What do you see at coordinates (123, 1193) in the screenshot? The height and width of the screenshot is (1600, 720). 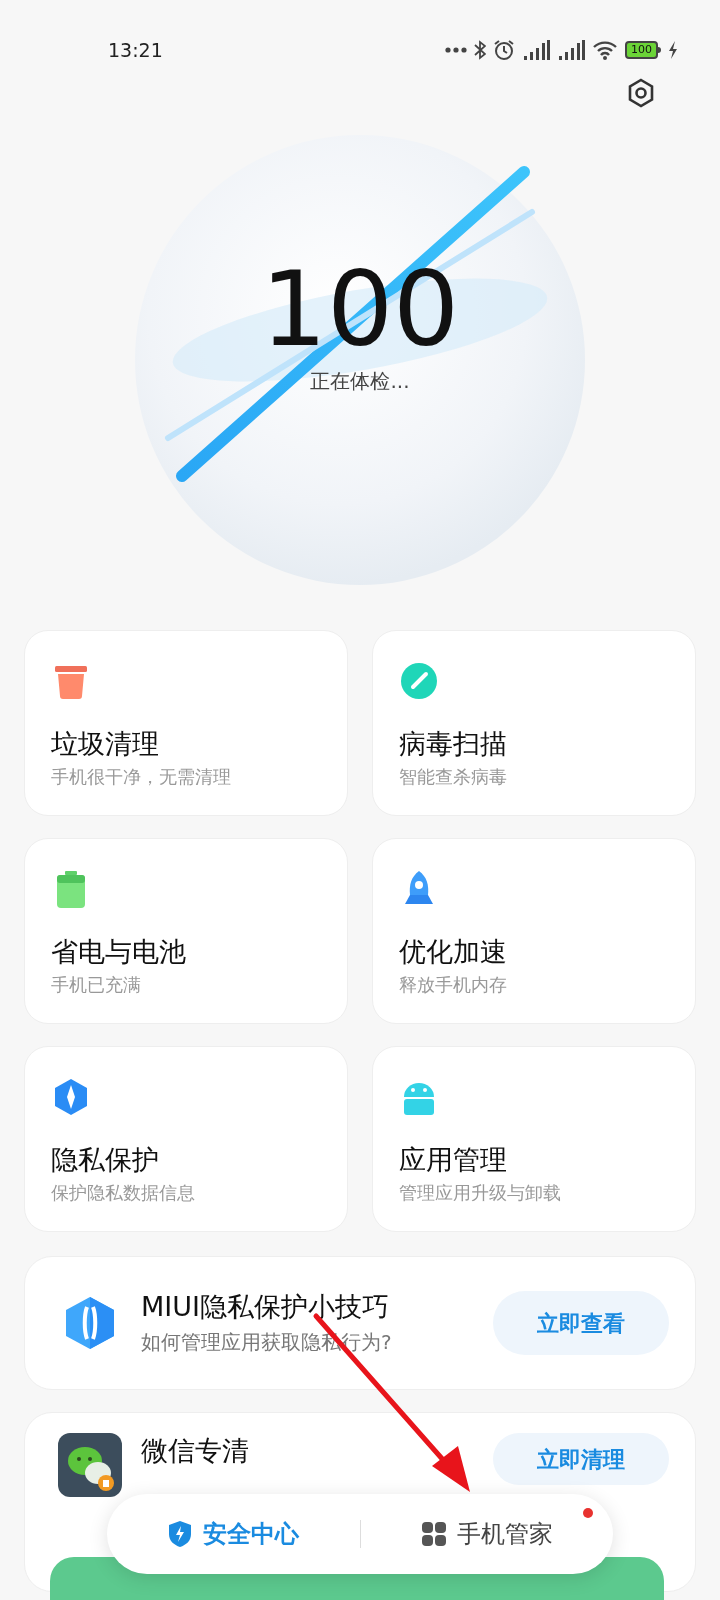 I see `feature-subtitle: 保护隐私数据信息` at bounding box center [123, 1193].